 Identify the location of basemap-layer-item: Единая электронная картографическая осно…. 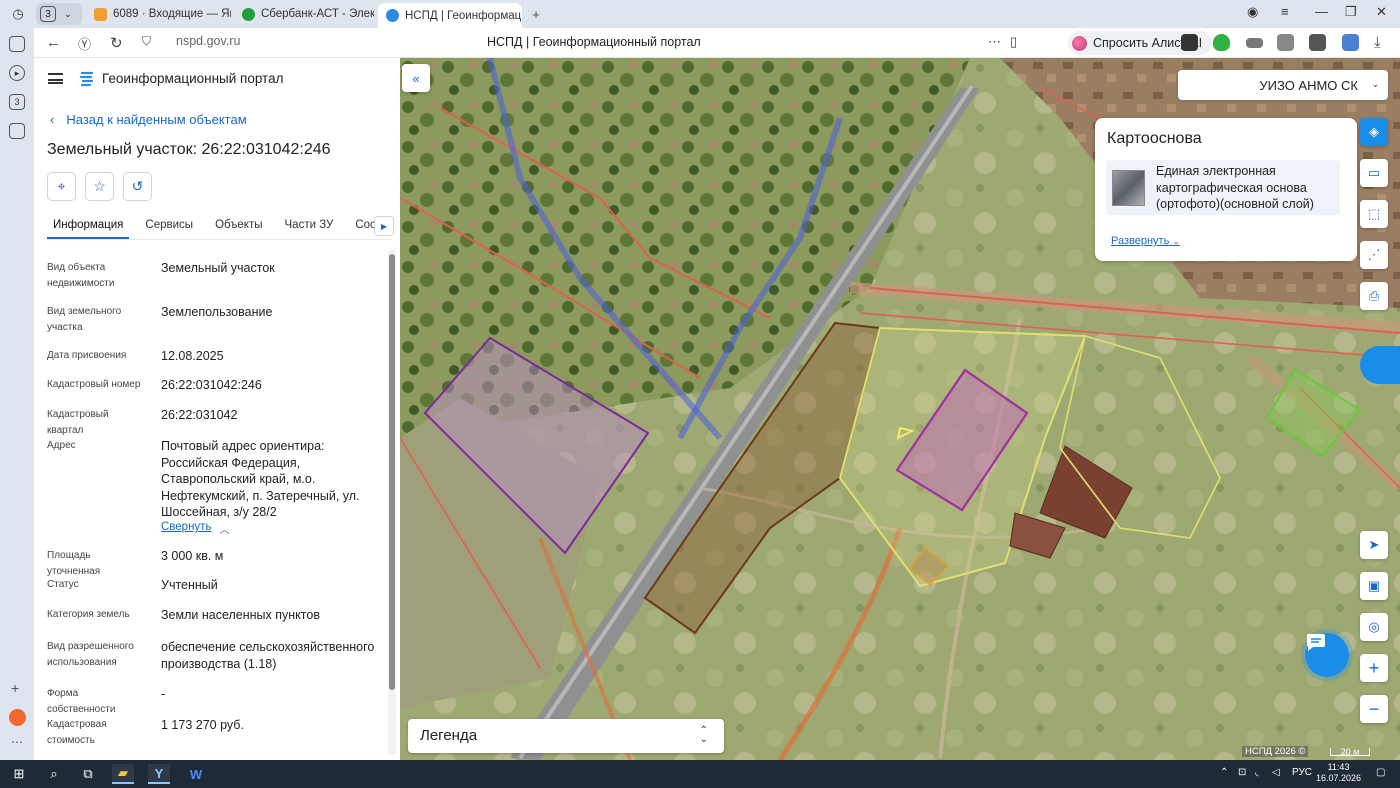
(1223, 187).